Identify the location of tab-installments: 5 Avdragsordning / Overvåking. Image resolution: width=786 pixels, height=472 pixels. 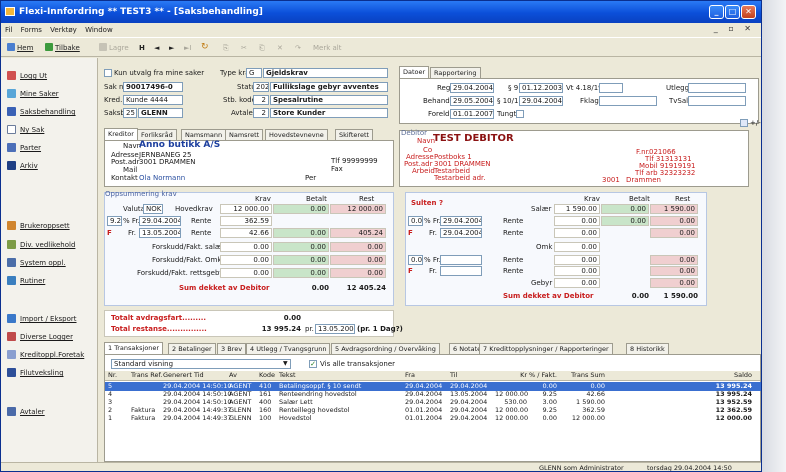
(385, 348).